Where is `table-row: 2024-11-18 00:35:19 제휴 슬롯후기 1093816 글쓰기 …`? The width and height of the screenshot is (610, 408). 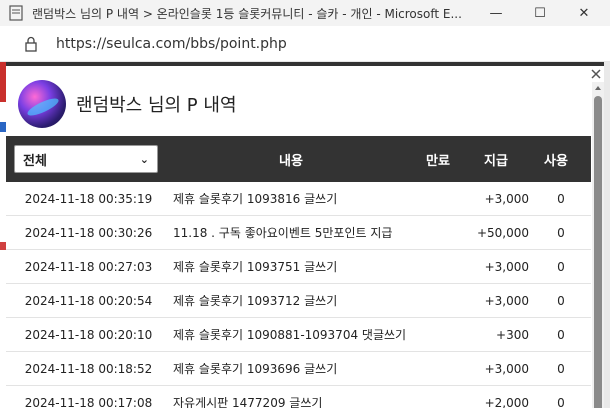 table-row: 2024-11-18 00:35:19 제휴 슬롯후기 1093816 글쓰기 … is located at coordinates (298, 199).